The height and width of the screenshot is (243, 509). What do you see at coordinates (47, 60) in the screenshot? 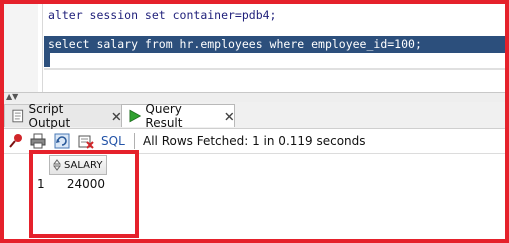
I see `selection-tail` at bounding box center [47, 60].